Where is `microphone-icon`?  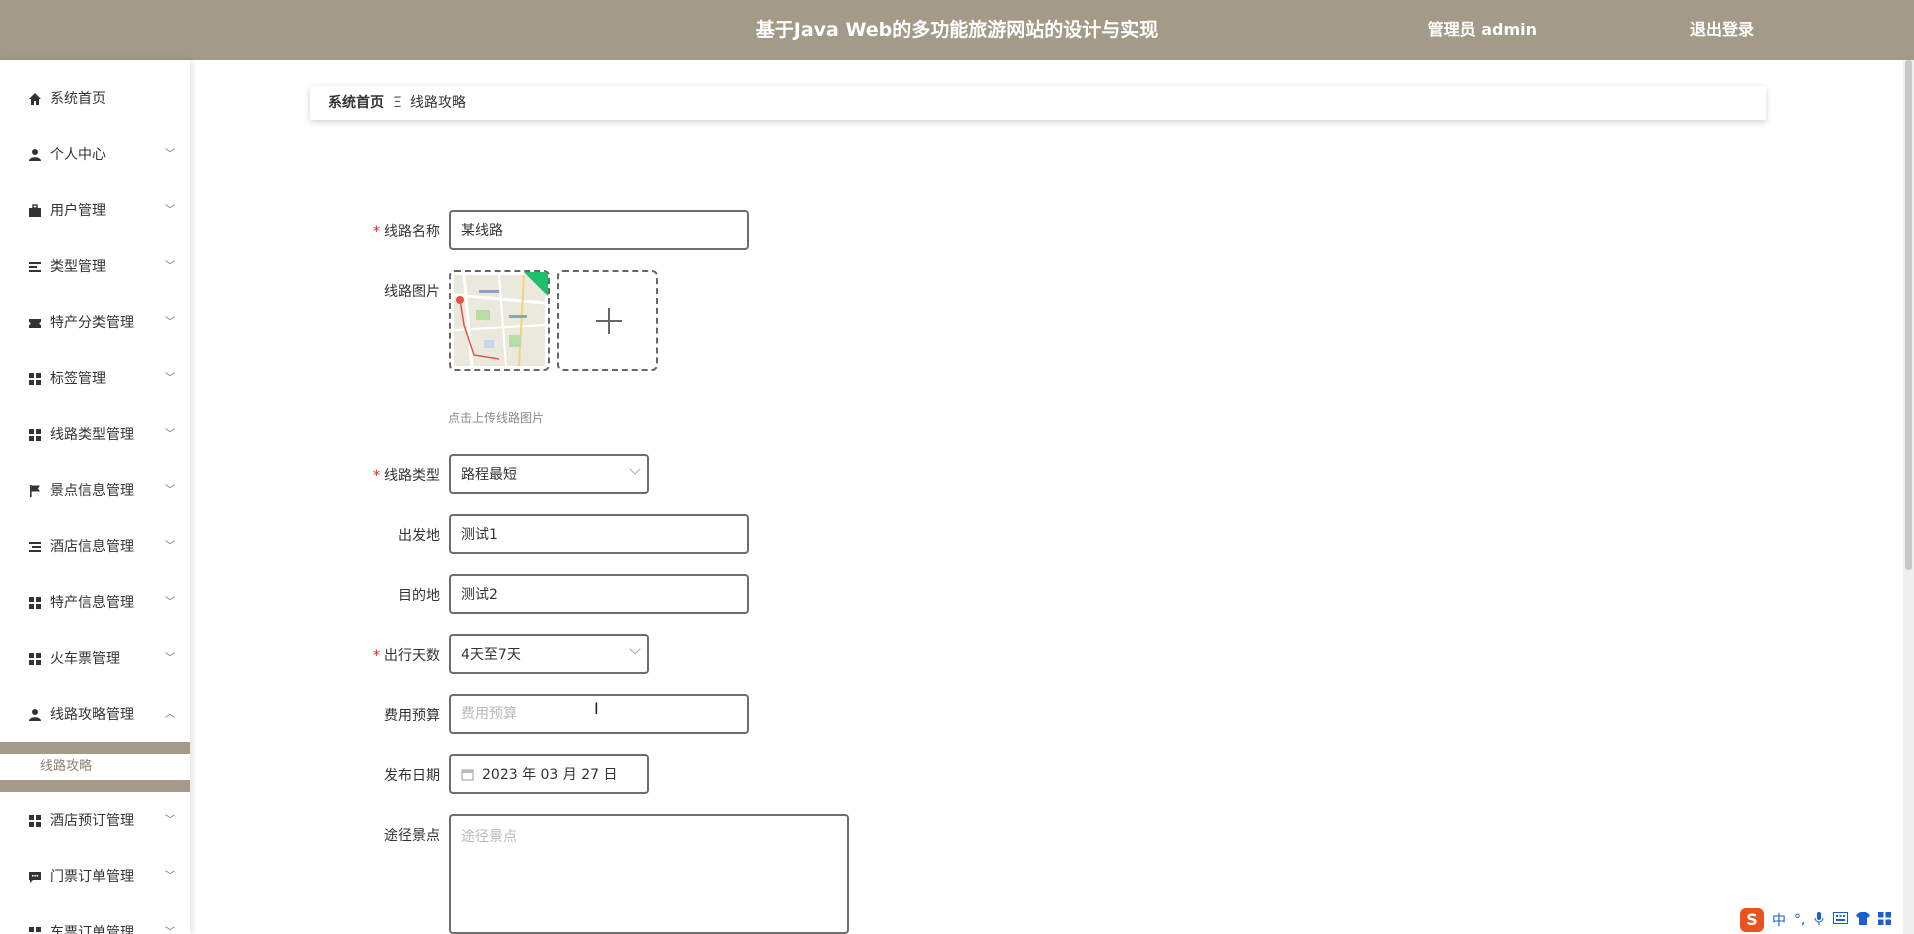
microphone-icon is located at coordinates (1819, 920).